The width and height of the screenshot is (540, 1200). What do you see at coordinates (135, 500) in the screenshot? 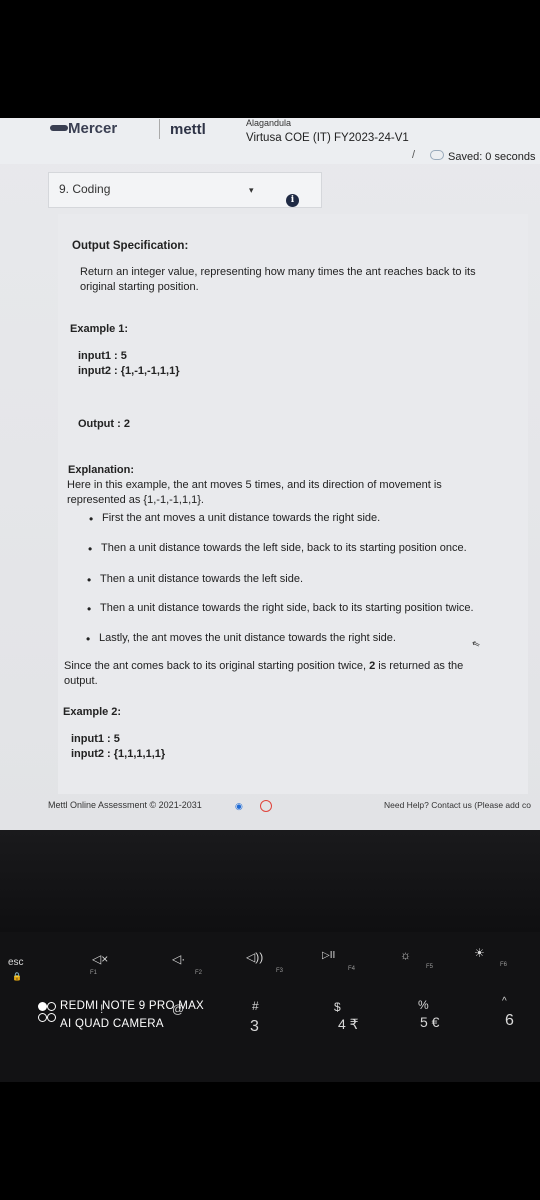
I see `explanation-line2: represented as {1,-1,-1,1,1}.` at bounding box center [135, 500].